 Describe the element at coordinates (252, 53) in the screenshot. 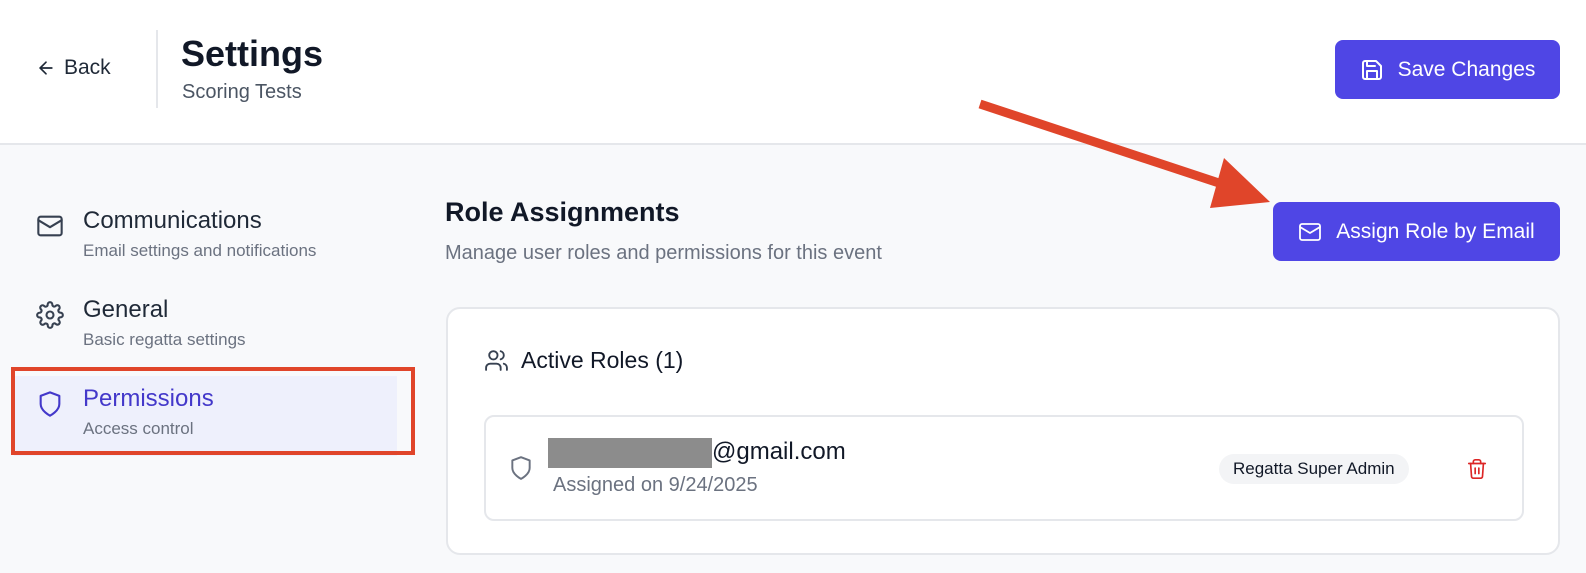

I see `page-title: Settings` at that location.